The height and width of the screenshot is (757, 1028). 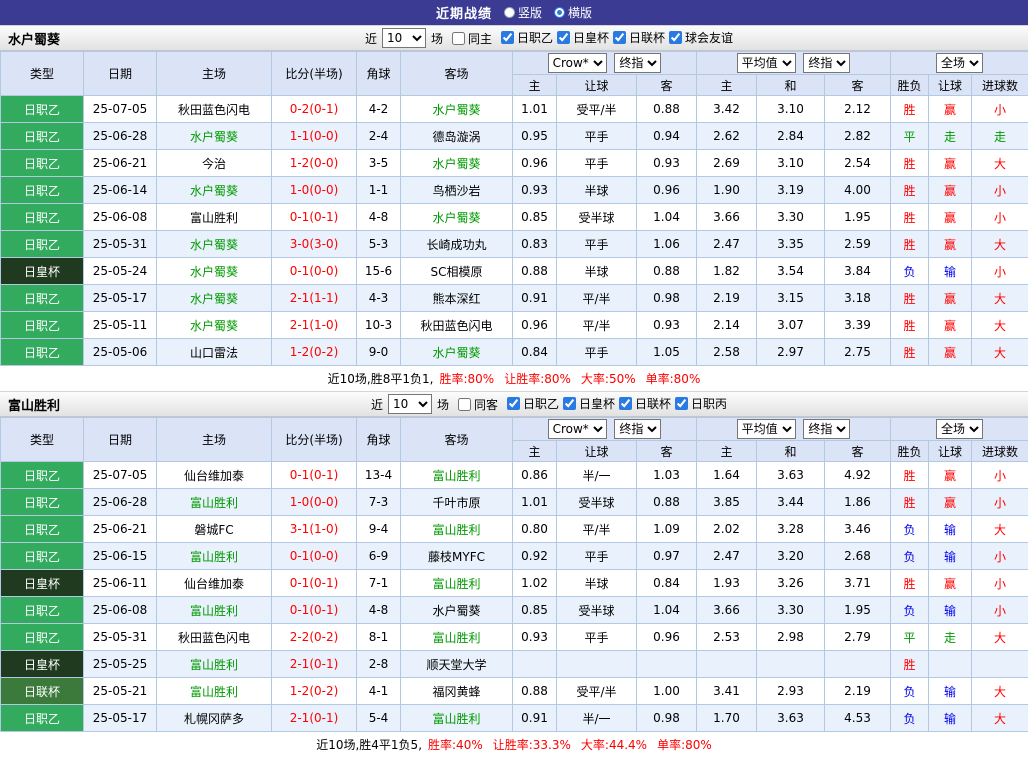 I want to click on filter-bar: 近 10 场 同主 日职乙日皇杯日联杯球会友谊, so click(x=549, y=38).